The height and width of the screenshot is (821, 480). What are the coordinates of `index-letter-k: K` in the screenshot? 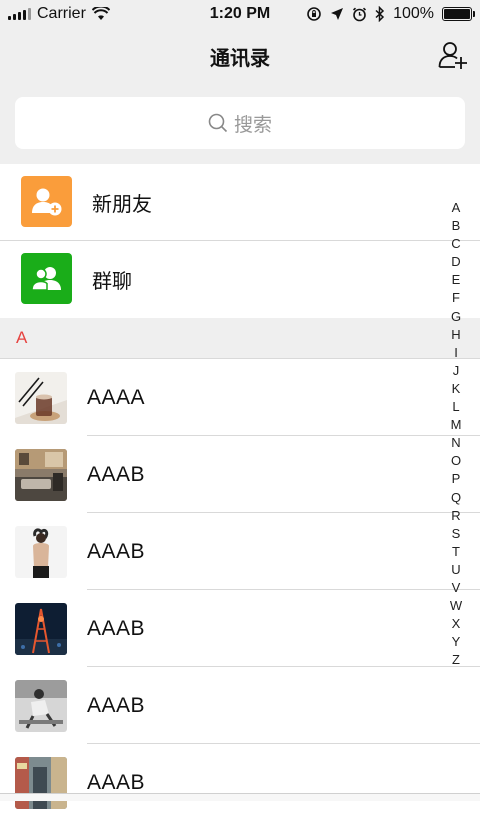 It's located at (456, 389).